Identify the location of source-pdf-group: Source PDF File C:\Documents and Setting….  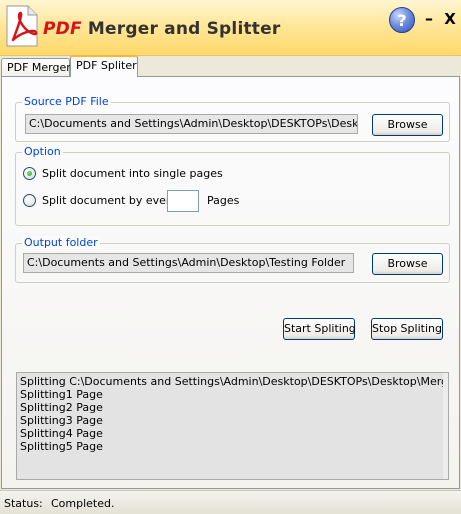
(232, 118).